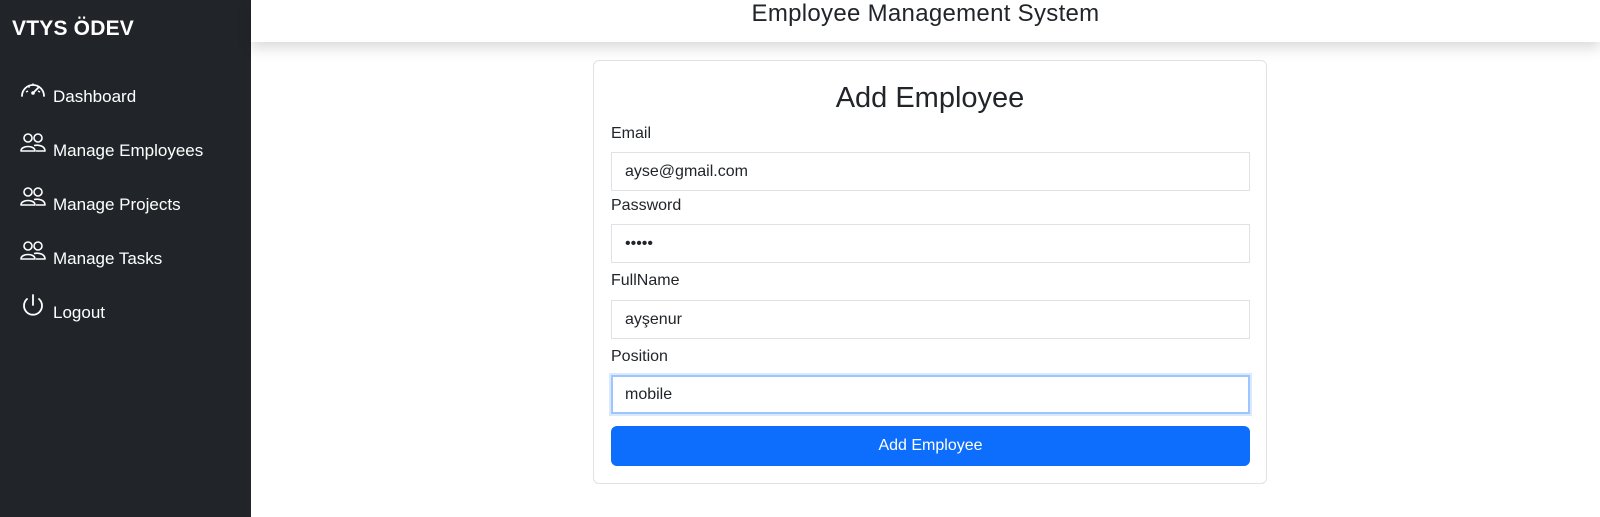  Describe the element at coordinates (639, 356) in the screenshot. I see `position-label: Position` at that location.